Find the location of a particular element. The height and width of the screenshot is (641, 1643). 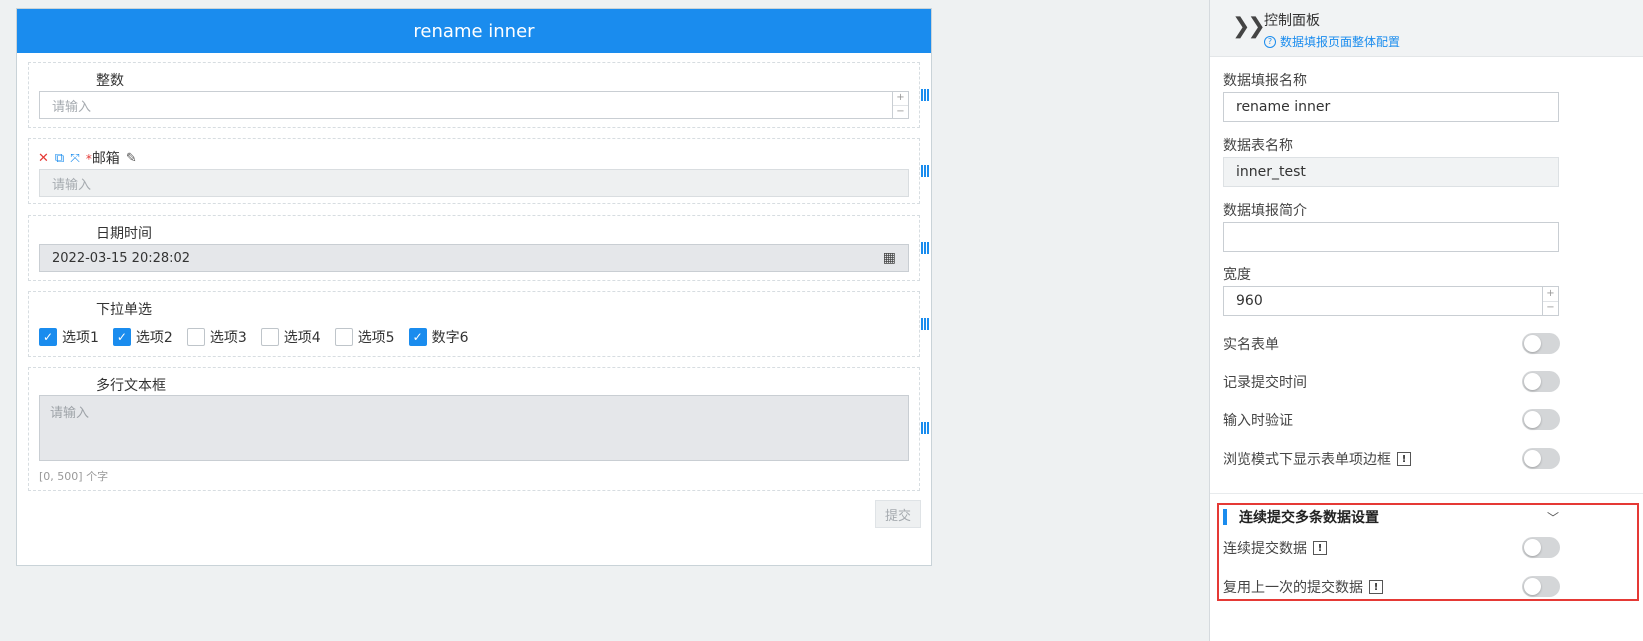

toggle-label: 连续提交数据 is located at coordinates (1265, 549).